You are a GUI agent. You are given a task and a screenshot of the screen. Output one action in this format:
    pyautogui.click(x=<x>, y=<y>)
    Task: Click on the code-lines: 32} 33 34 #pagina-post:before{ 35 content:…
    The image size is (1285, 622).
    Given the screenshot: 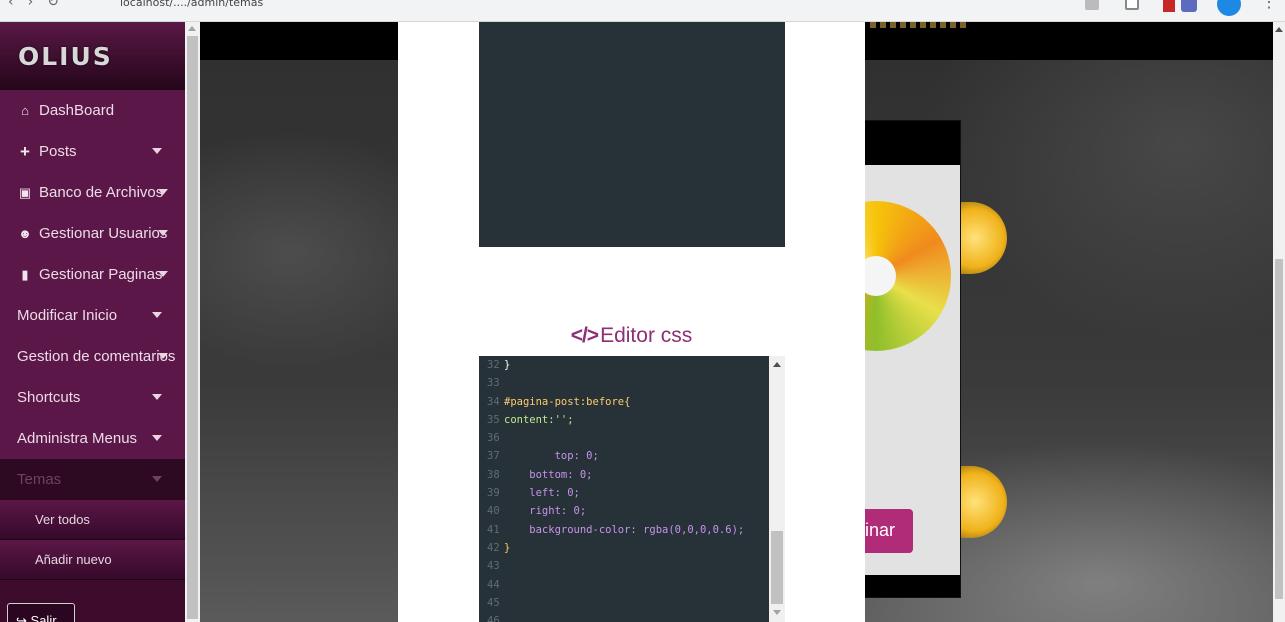 What is the action you would take?
    pyautogui.click(x=624, y=489)
    